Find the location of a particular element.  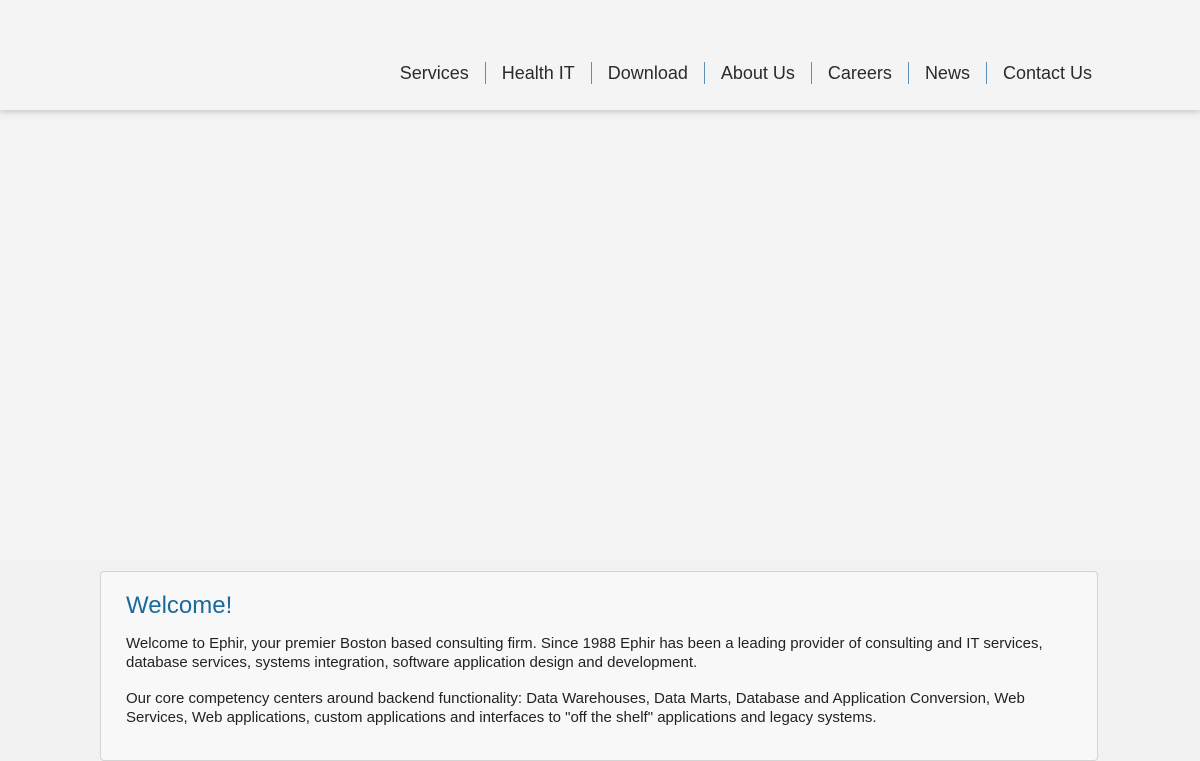

nav-link-news: News is located at coordinates (947, 73).